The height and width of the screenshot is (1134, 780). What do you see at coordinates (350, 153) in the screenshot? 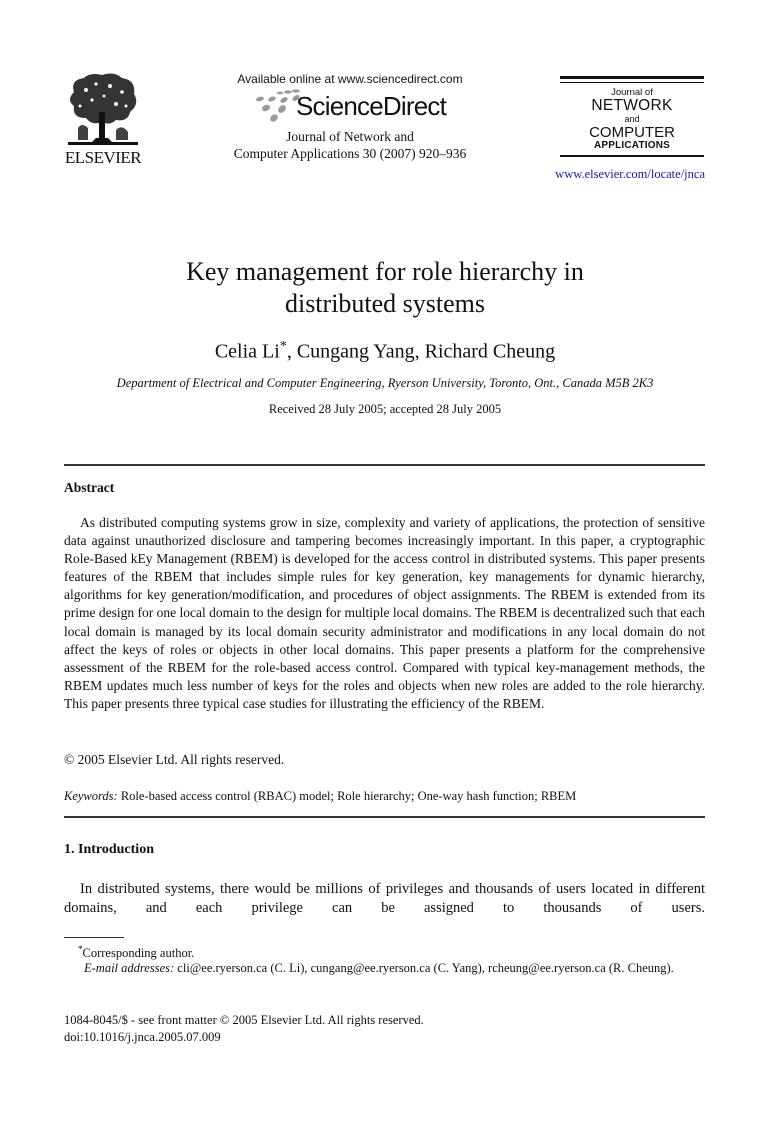
I see `journal-citation-line2: Computer Applications 30 (2007) 920–936` at bounding box center [350, 153].